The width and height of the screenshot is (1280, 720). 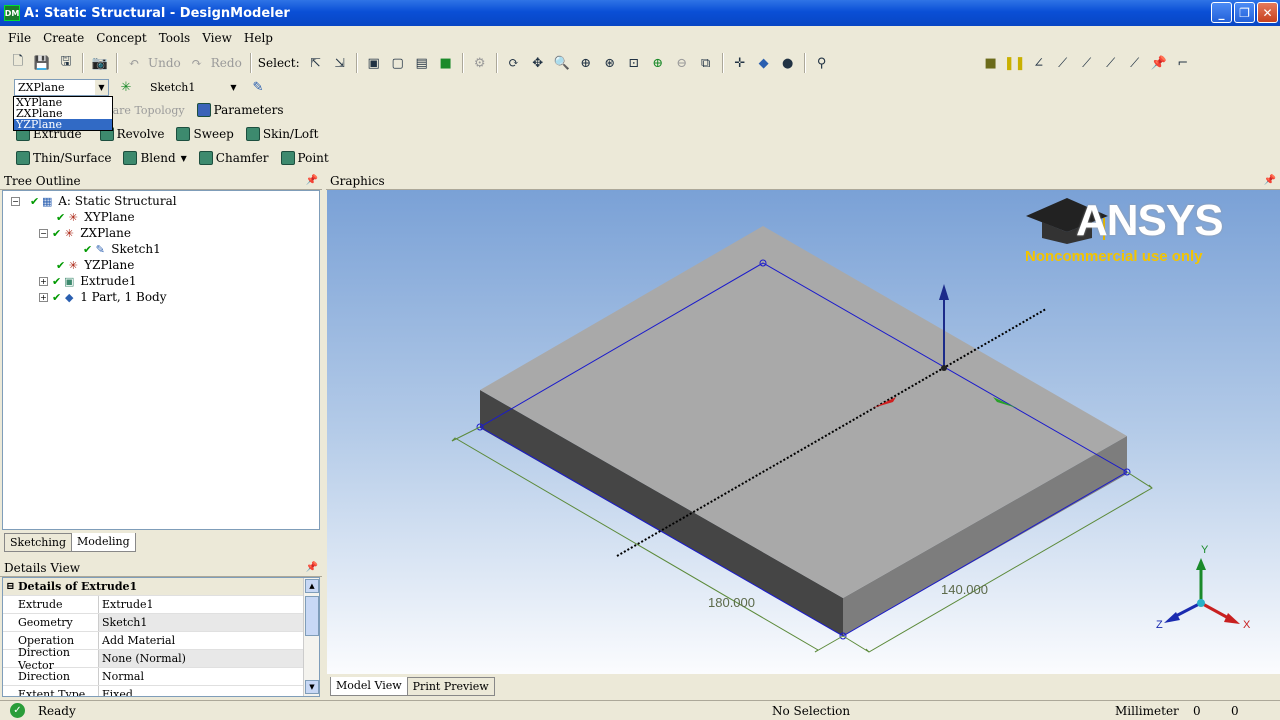 I want to click on redo-button: Redo, so click(x=226, y=63).